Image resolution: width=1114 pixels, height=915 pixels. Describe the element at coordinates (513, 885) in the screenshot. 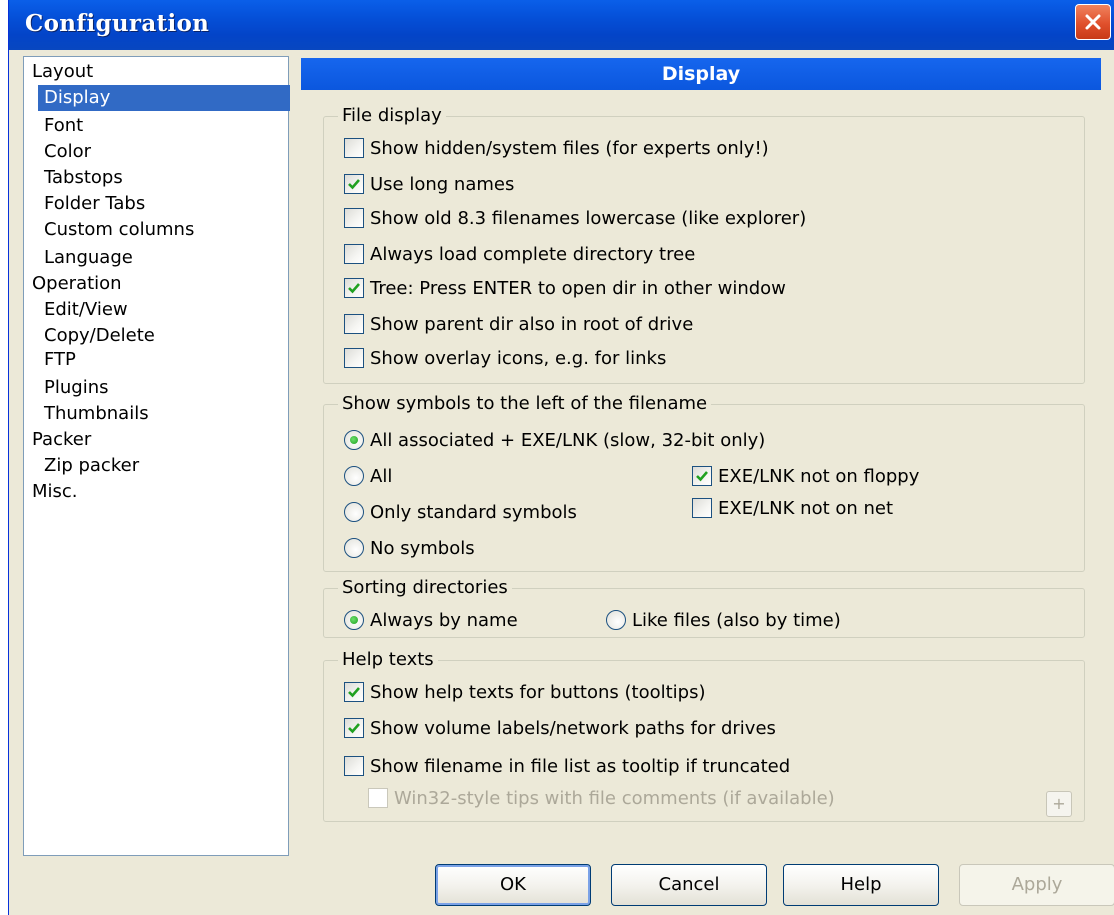

I see `ok-button: OK` at that location.